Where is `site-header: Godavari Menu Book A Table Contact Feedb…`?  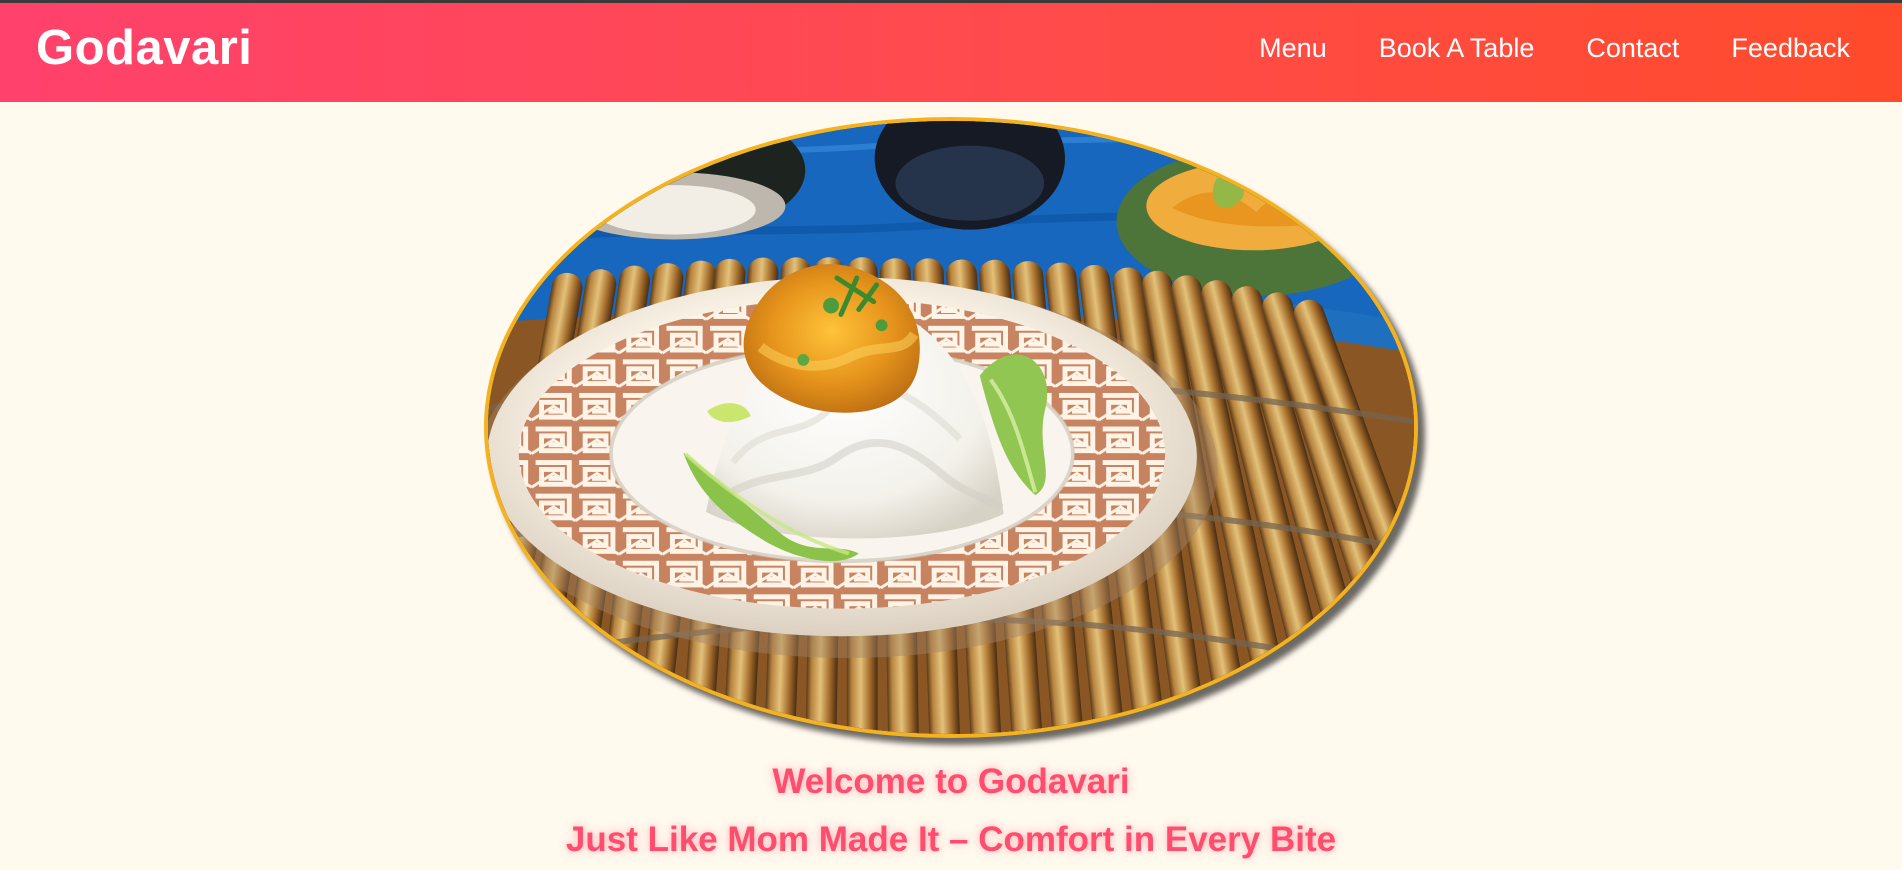 site-header: Godavari Menu Book A Table Contact Feedb… is located at coordinates (951, 52).